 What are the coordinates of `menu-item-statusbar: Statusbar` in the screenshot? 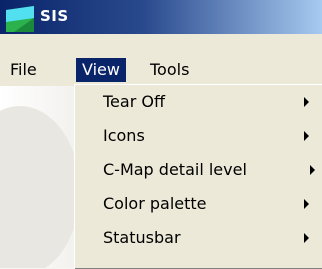 It's located at (198, 238).